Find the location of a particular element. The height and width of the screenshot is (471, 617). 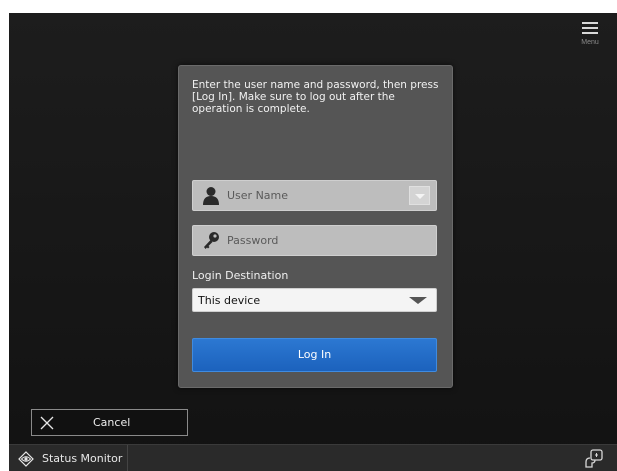

remote-operation-icon is located at coordinates (594, 459).